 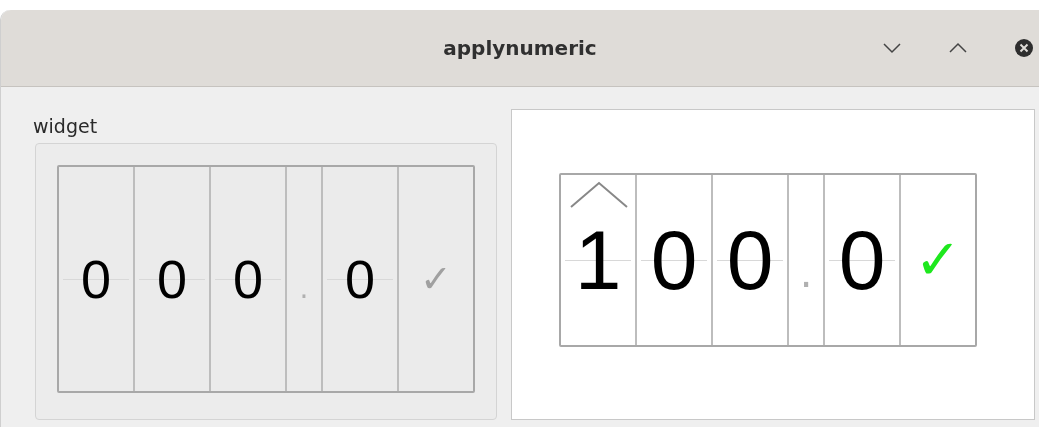 What do you see at coordinates (66, 126) in the screenshot?
I see `group-label: widget` at bounding box center [66, 126].